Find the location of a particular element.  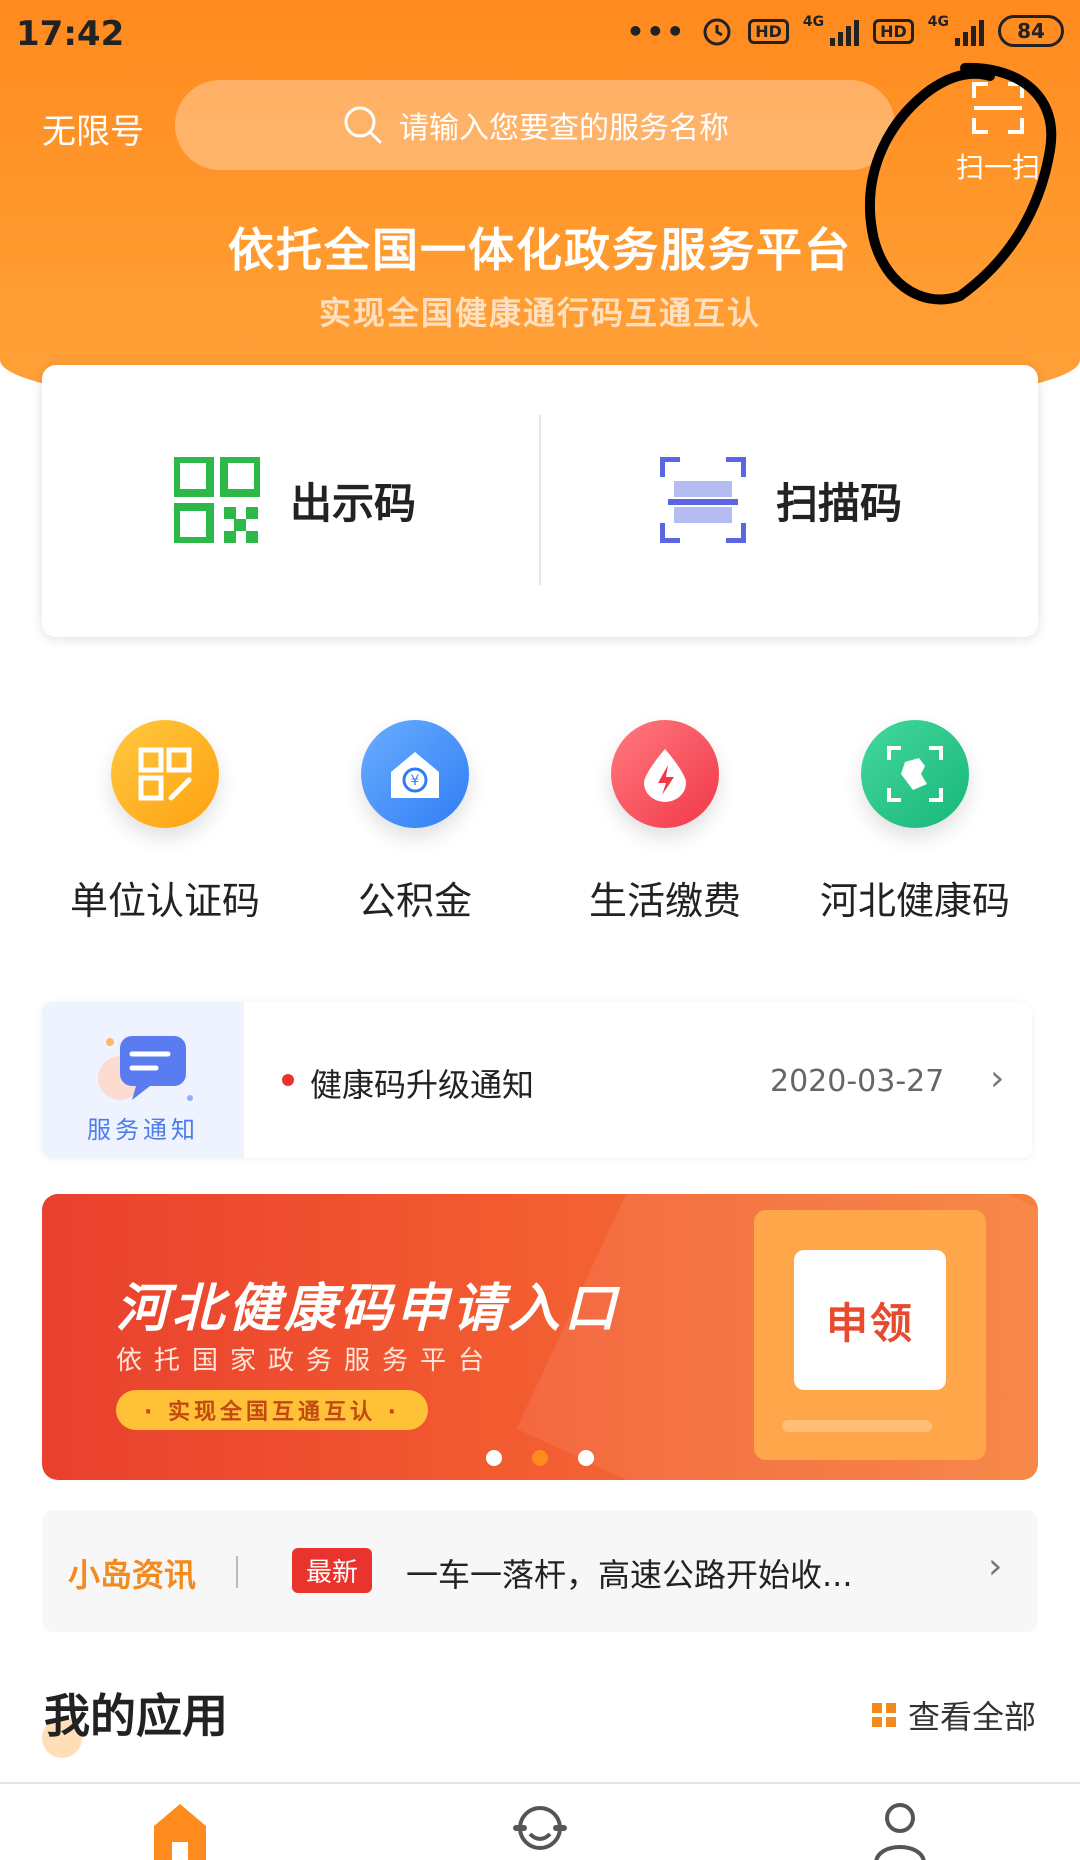

status-time: 17:42 is located at coordinates (70, 34).